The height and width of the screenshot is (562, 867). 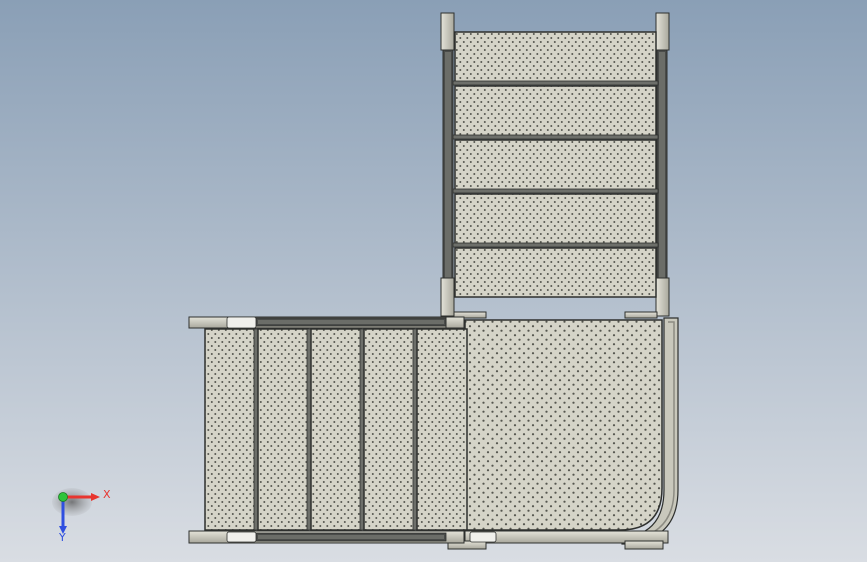 I want to click on lower-top-stringer, so click(x=326, y=322).